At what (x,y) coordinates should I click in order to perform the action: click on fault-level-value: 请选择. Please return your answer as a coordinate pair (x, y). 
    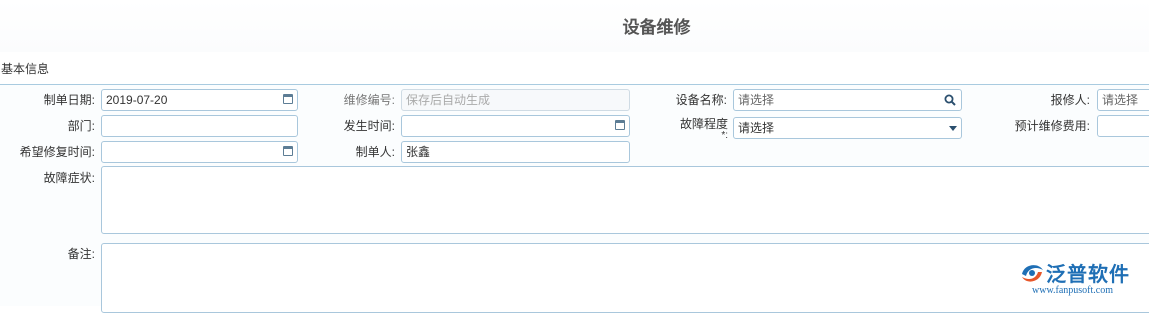
    Looking at the image, I should click on (756, 128).